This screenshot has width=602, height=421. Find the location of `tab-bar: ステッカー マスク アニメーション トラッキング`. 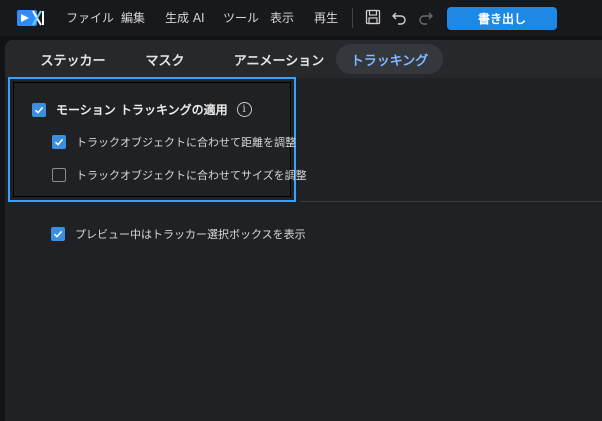

tab-bar: ステッカー マスク アニメーション トラッキング is located at coordinates (303, 59).